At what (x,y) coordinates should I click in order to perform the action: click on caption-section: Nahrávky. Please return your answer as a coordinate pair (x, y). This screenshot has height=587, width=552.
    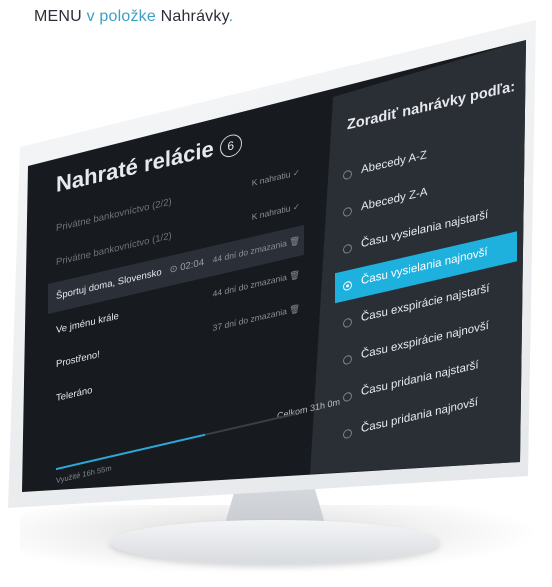
    Looking at the image, I should click on (194, 16).